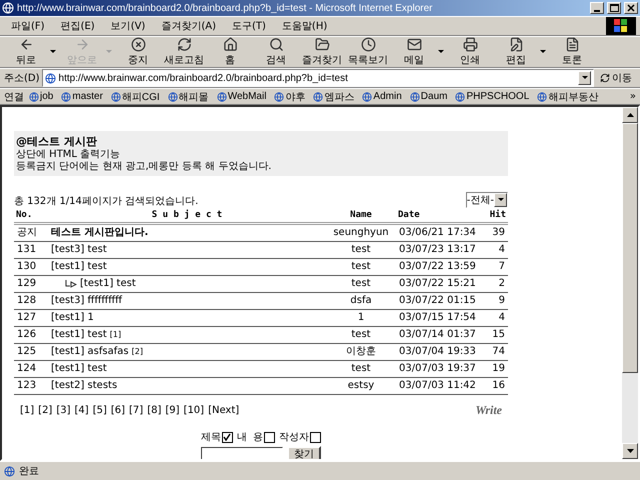 The image size is (640, 480). What do you see at coordinates (187, 318) in the screenshot?
I see `table-cell: [test1] 1` at bounding box center [187, 318].